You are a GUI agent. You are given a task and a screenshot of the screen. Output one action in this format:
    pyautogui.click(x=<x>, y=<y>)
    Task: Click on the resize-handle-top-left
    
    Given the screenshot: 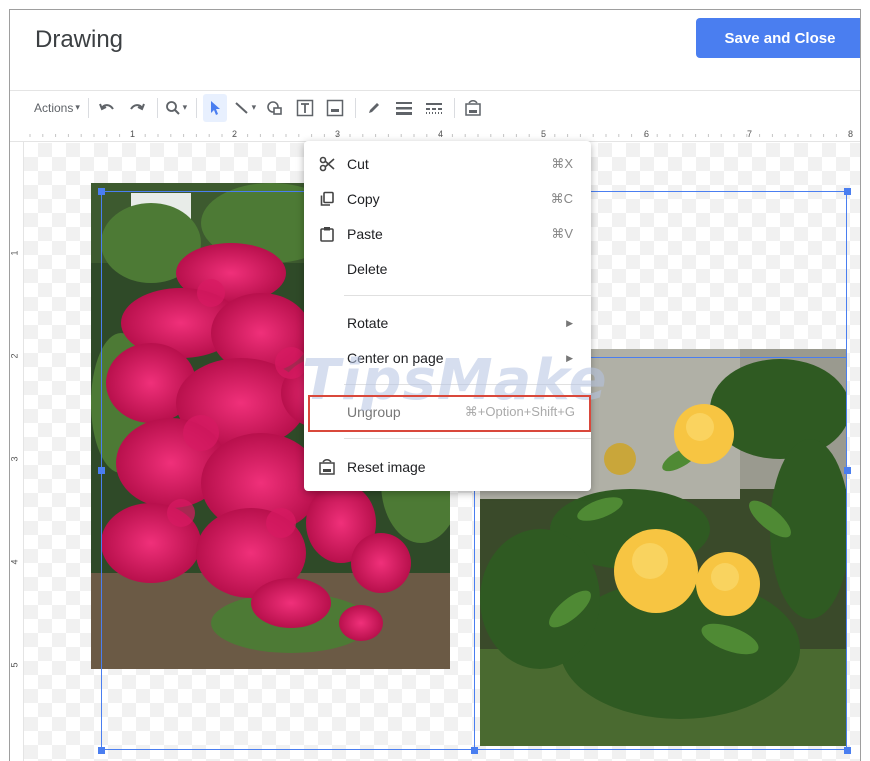 What is the action you would take?
    pyautogui.click(x=101, y=191)
    